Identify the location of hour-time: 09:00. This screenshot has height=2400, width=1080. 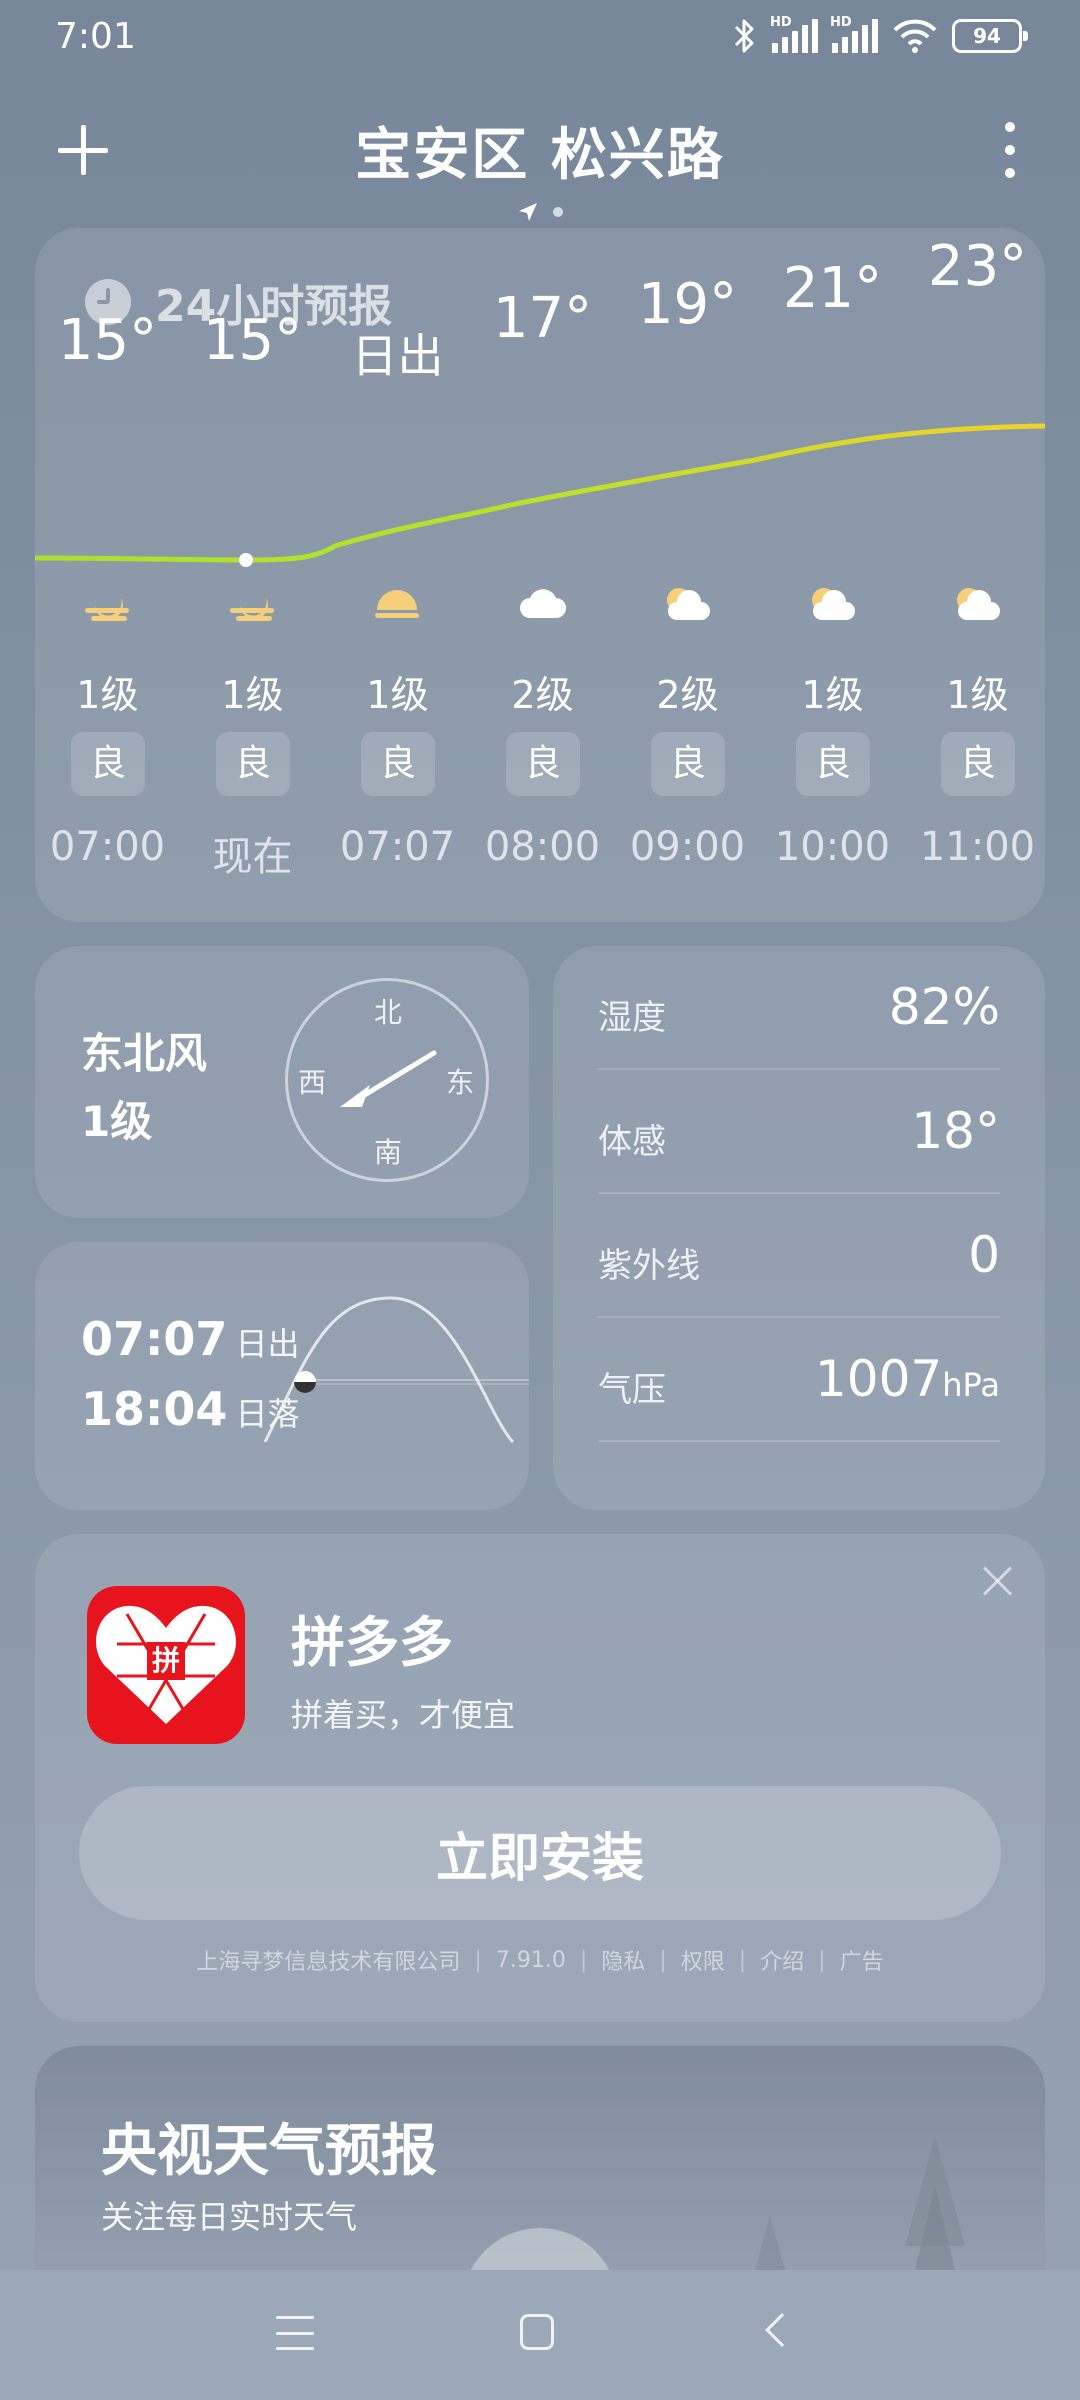
(687, 847).